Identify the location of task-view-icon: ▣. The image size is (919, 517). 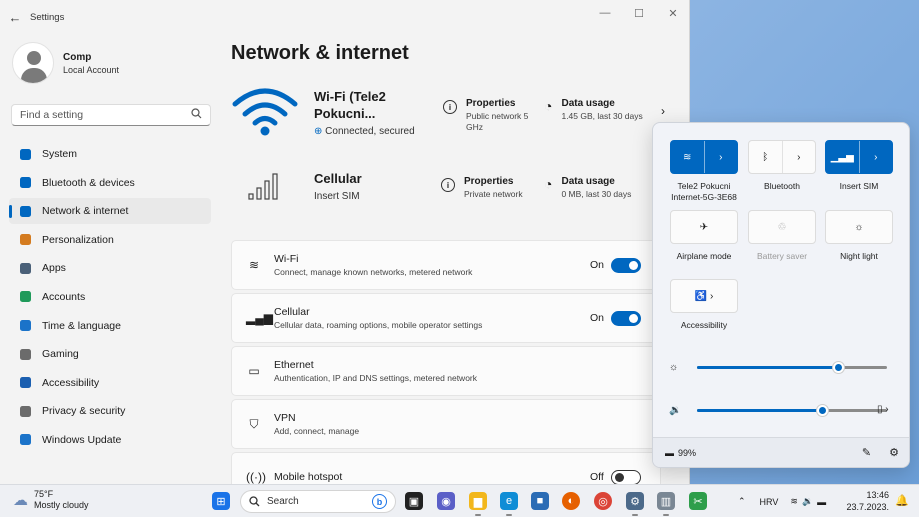
(414, 501).